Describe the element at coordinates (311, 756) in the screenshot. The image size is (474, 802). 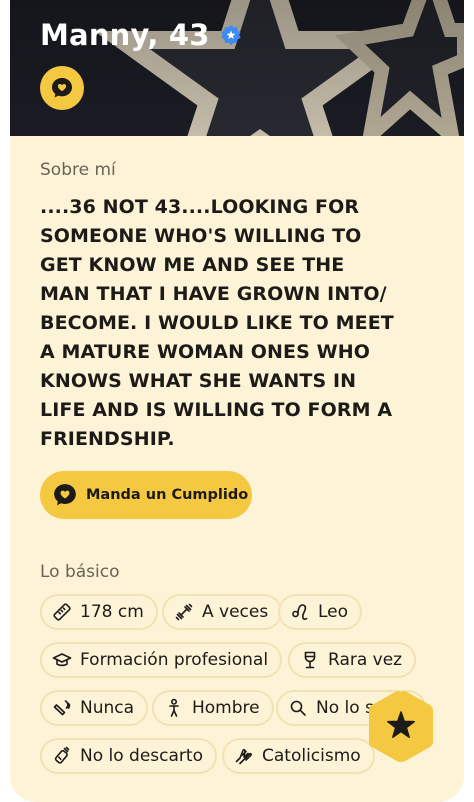
I see `chip-label: Catolicismo` at that location.